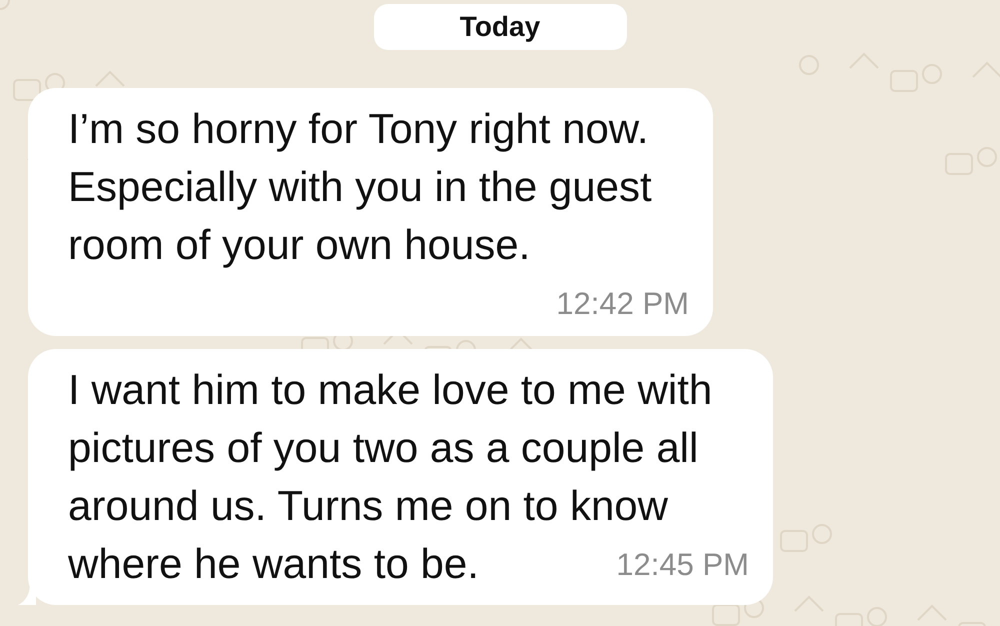 This screenshot has height=626, width=1000. I want to click on message-time: 12:42 PM, so click(622, 304).